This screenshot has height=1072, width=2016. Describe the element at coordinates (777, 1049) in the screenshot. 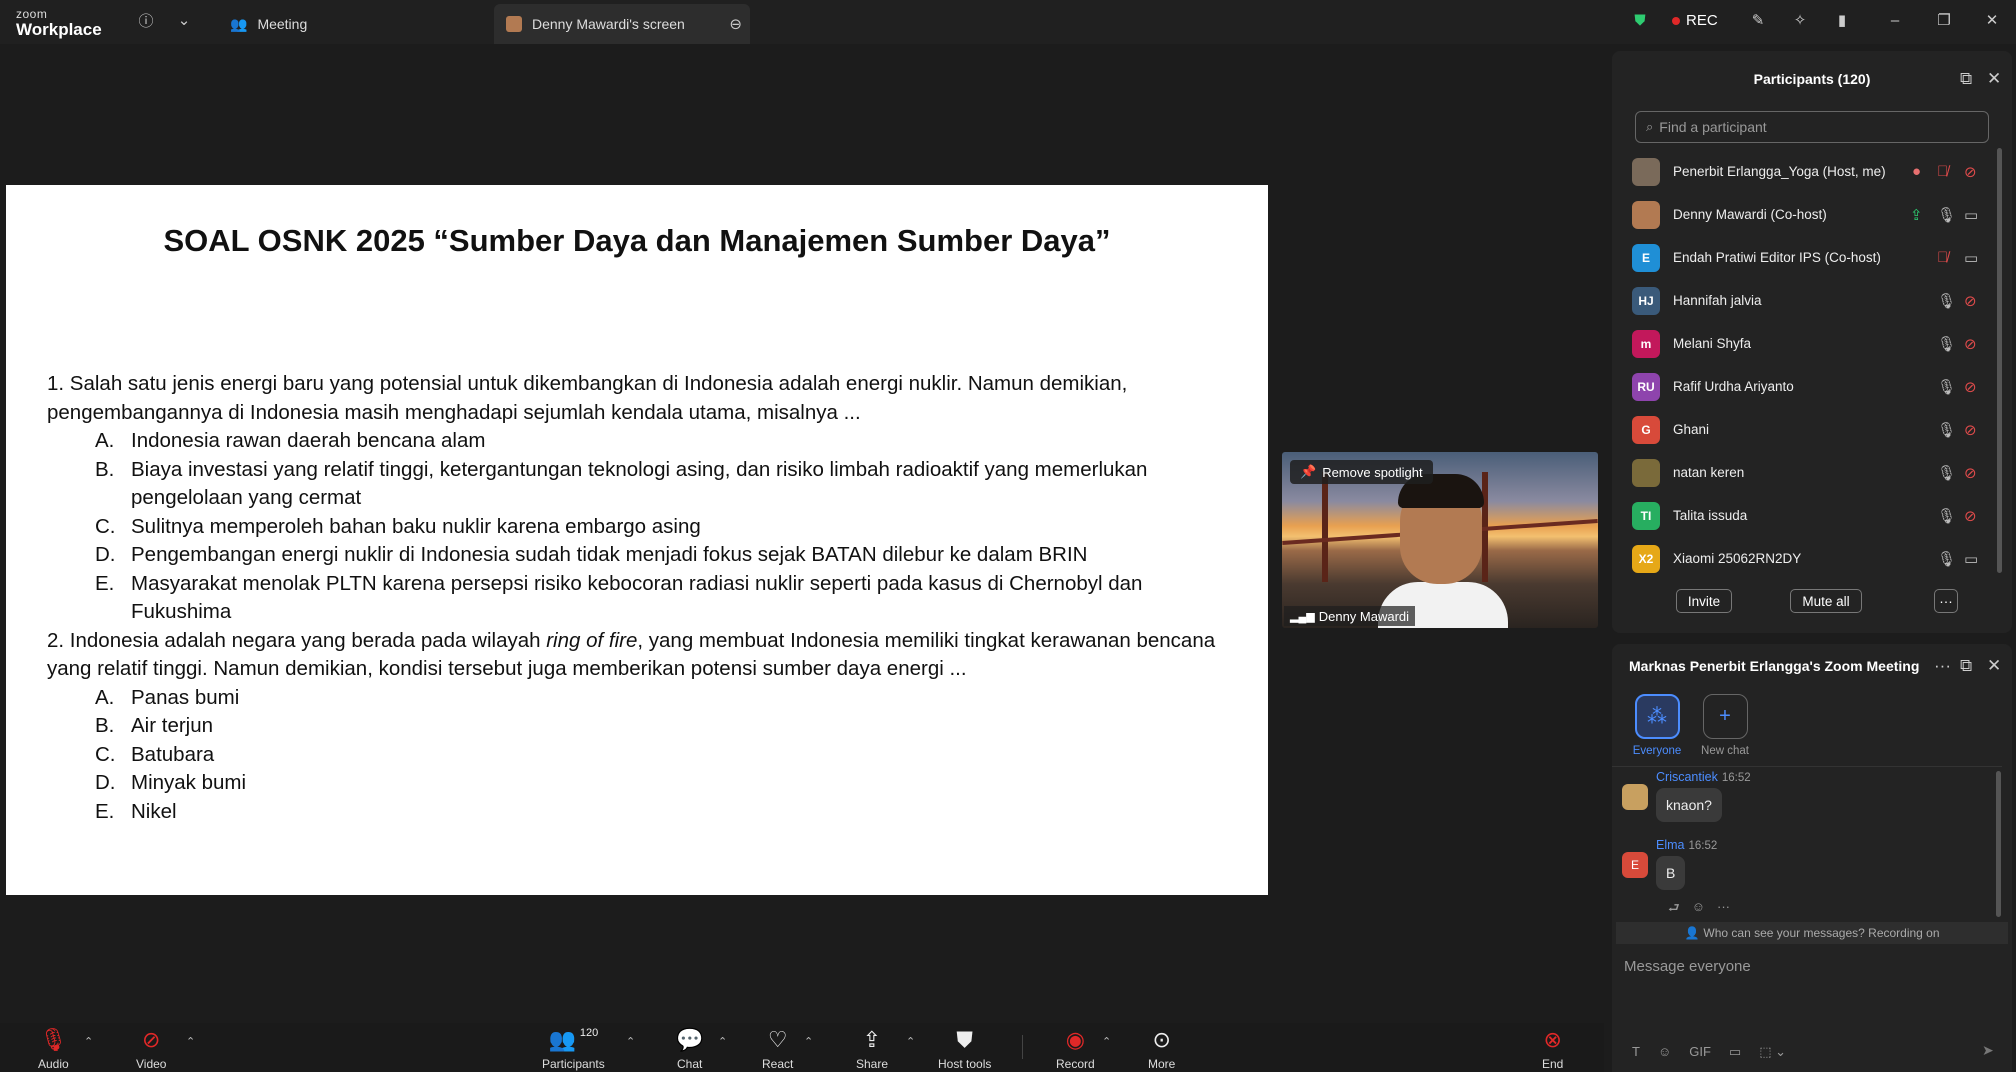

I see `react-button: ♡ React` at that location.